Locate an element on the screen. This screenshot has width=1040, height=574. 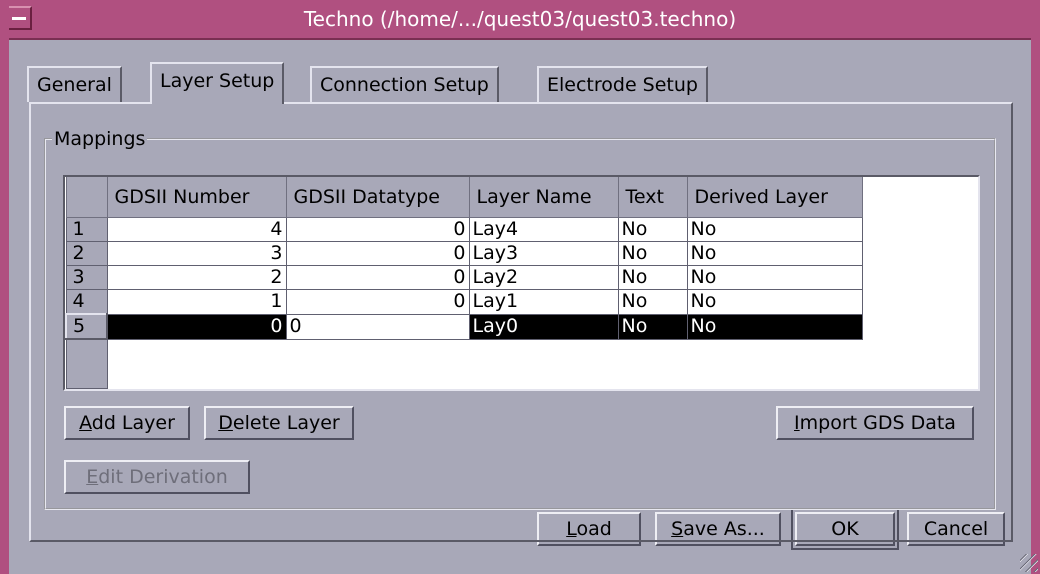
cell-layer-name: Lay2 is located at coordinates (543, 277).